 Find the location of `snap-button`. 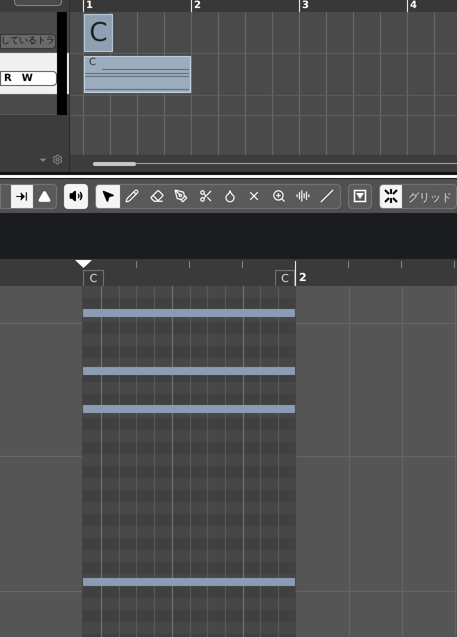

snap-button is located at coordinates (391, 196).